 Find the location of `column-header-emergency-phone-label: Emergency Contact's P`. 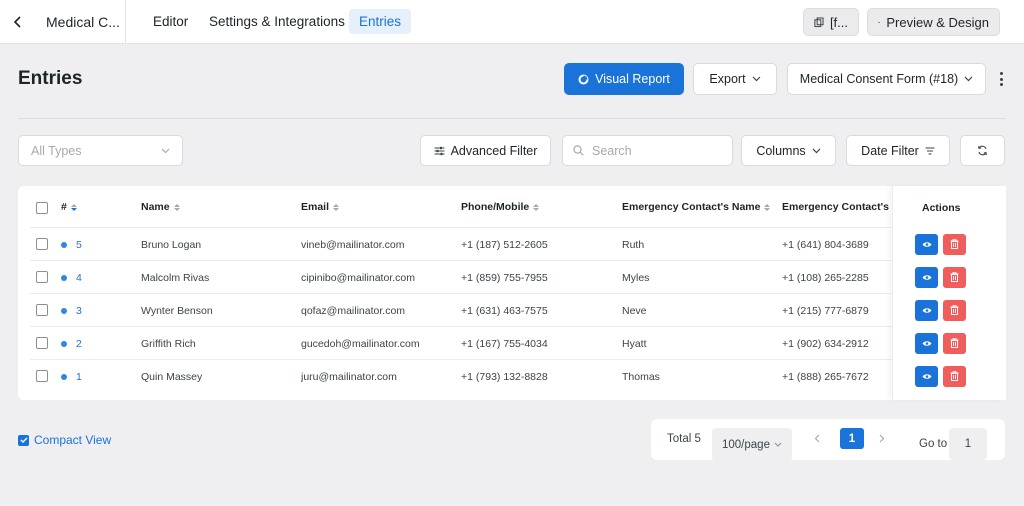

column-header-emergency-phone-label: Emergency Contact's P is located at coordinates (840, 207).